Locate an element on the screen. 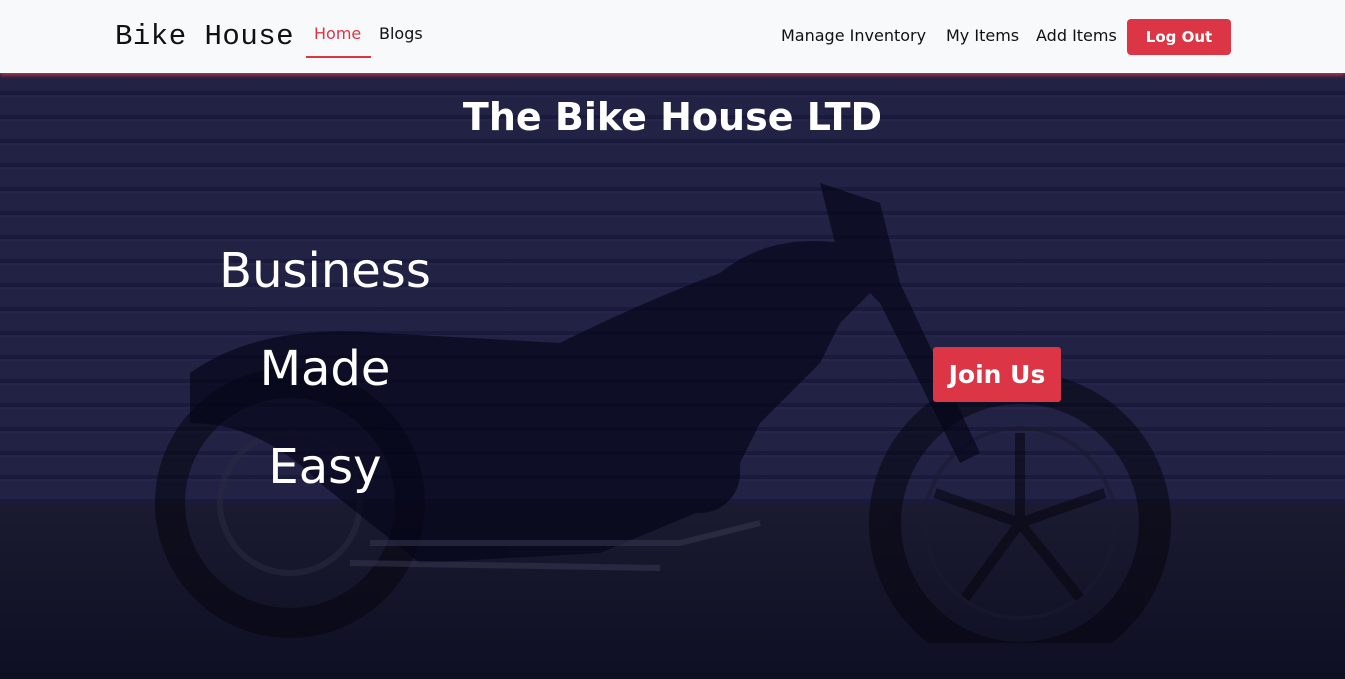 This screenshot has height=679, width=1345. tagline-word: Easy is located at coordinates (325, 467).